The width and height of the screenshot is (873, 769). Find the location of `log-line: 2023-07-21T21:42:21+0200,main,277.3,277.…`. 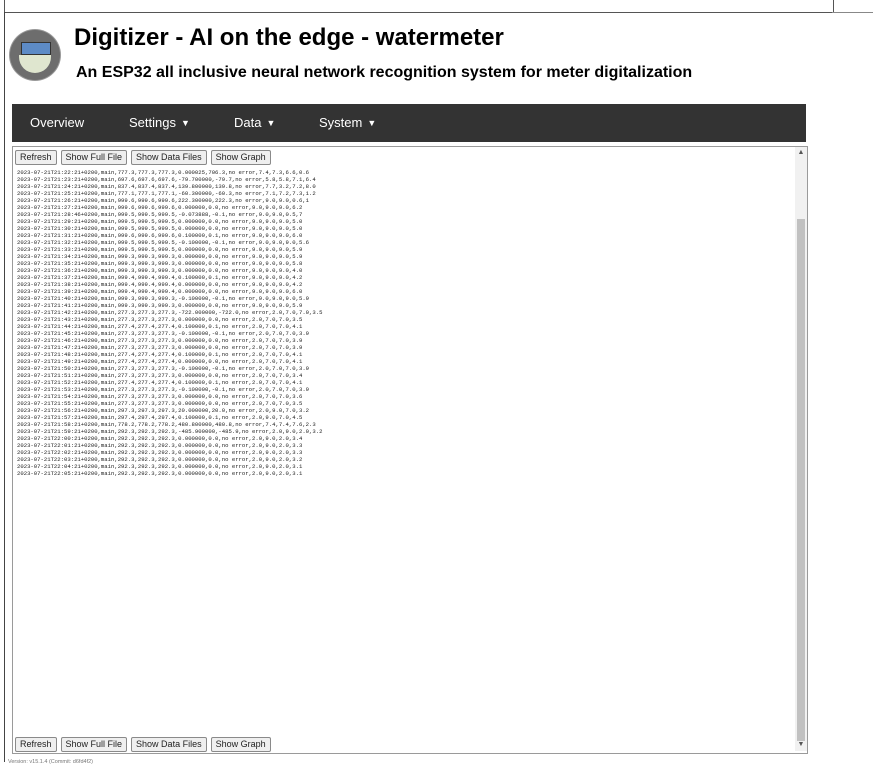

log-line: 2023-07-21T21:42:21+0200,main,277.3,277.… is located at coordinates (170, 312).